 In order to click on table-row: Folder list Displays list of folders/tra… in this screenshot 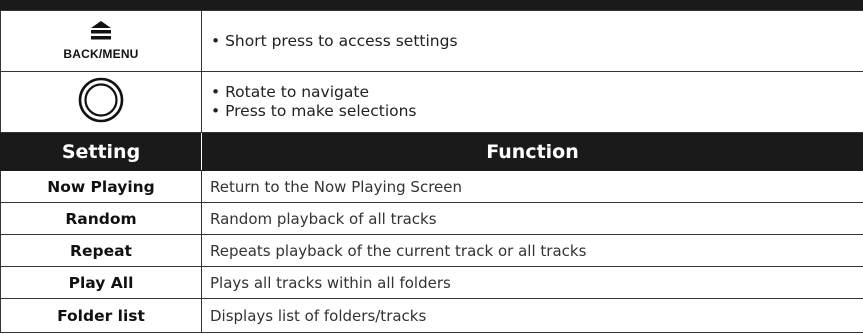, I will do `click(431, 315)`.